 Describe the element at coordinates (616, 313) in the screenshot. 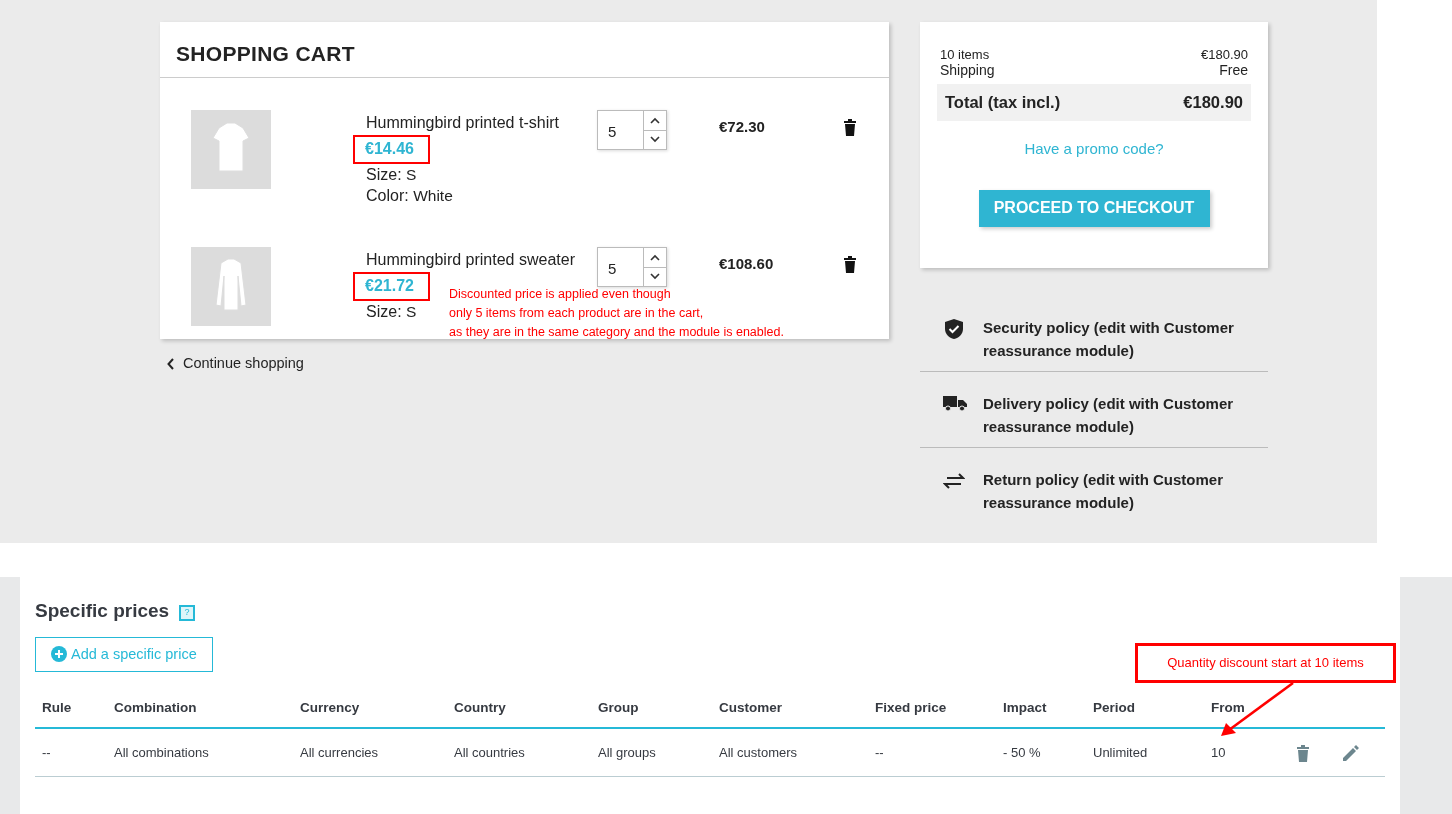

I see `annotation-note: Discounted price is applied even though only 5 items from each product are in the cart, as they are in the same category and the module is enabled.` at that location.